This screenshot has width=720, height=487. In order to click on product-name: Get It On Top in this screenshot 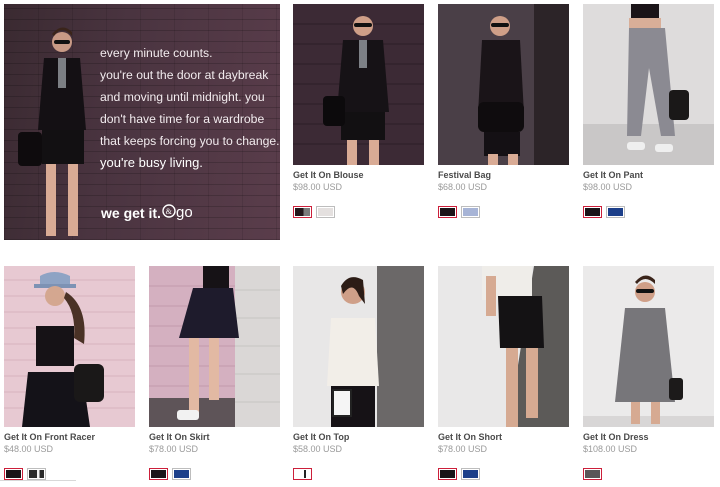, I will do `click(358, 437)`.